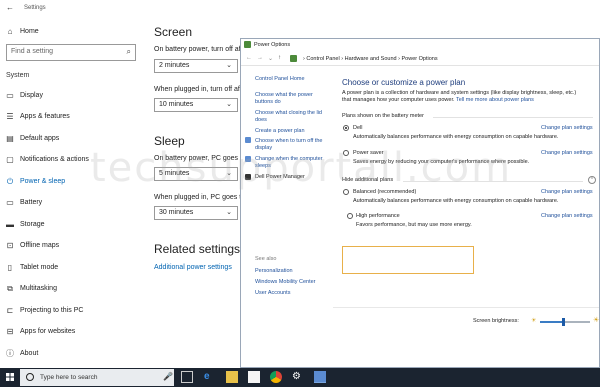 This screenshot has width=600, height=387. I want to click on taskbar-search: Type here to search 🎤, so click(97, 377).